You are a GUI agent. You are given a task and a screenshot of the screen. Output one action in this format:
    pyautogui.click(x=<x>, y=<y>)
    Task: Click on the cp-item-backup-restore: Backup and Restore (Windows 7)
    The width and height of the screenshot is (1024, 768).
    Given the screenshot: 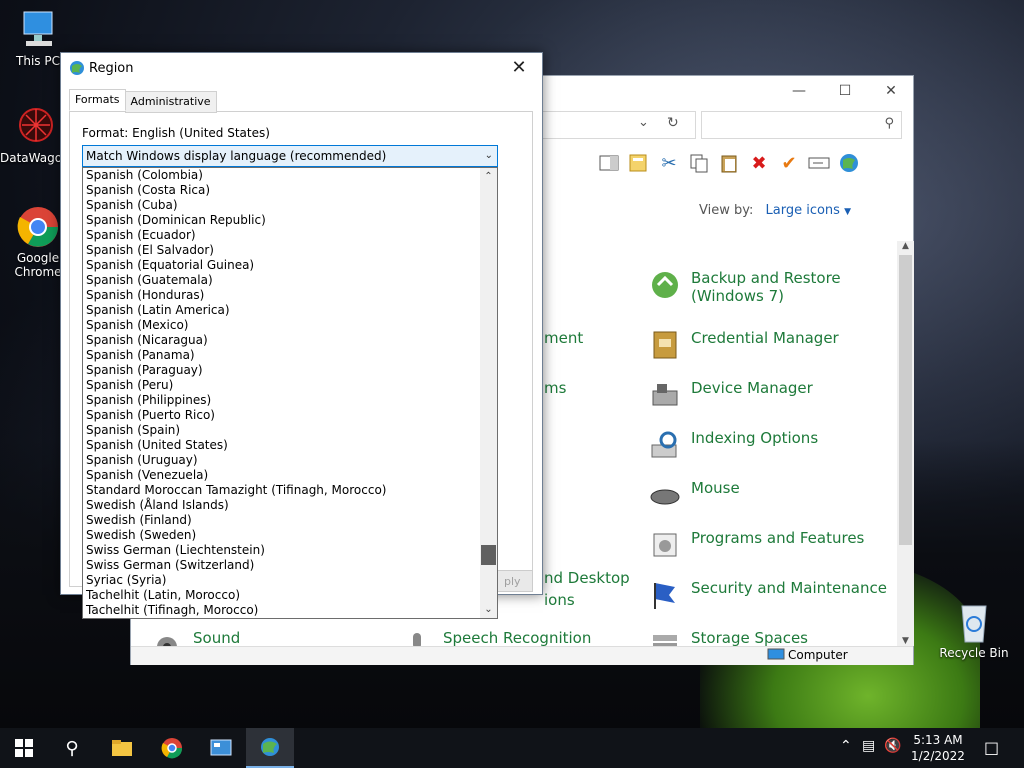 What is the action you would take?
    pyautogui.click(x=759, y=287)
    